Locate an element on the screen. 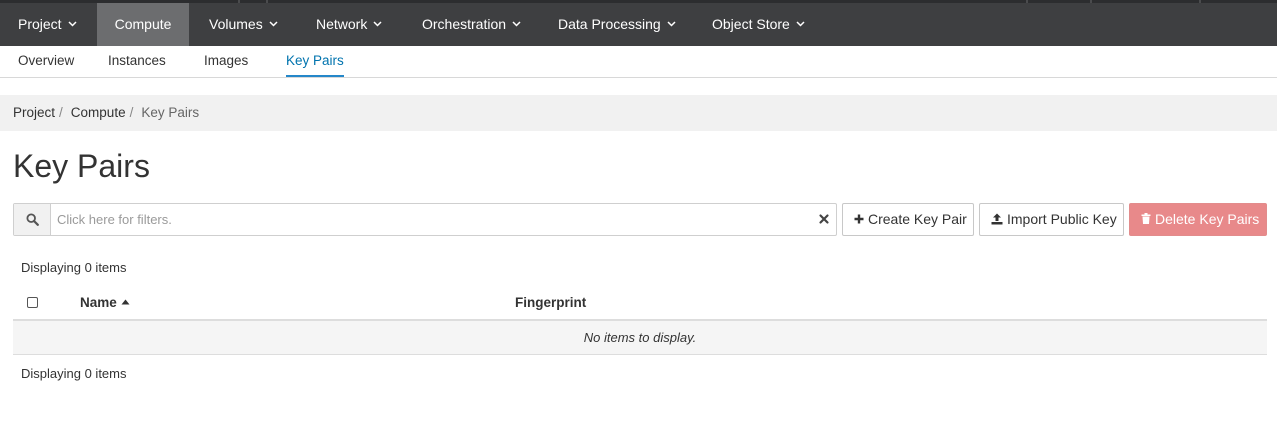  empty-table-message: No items to display. is located at coordinates (640, 338).